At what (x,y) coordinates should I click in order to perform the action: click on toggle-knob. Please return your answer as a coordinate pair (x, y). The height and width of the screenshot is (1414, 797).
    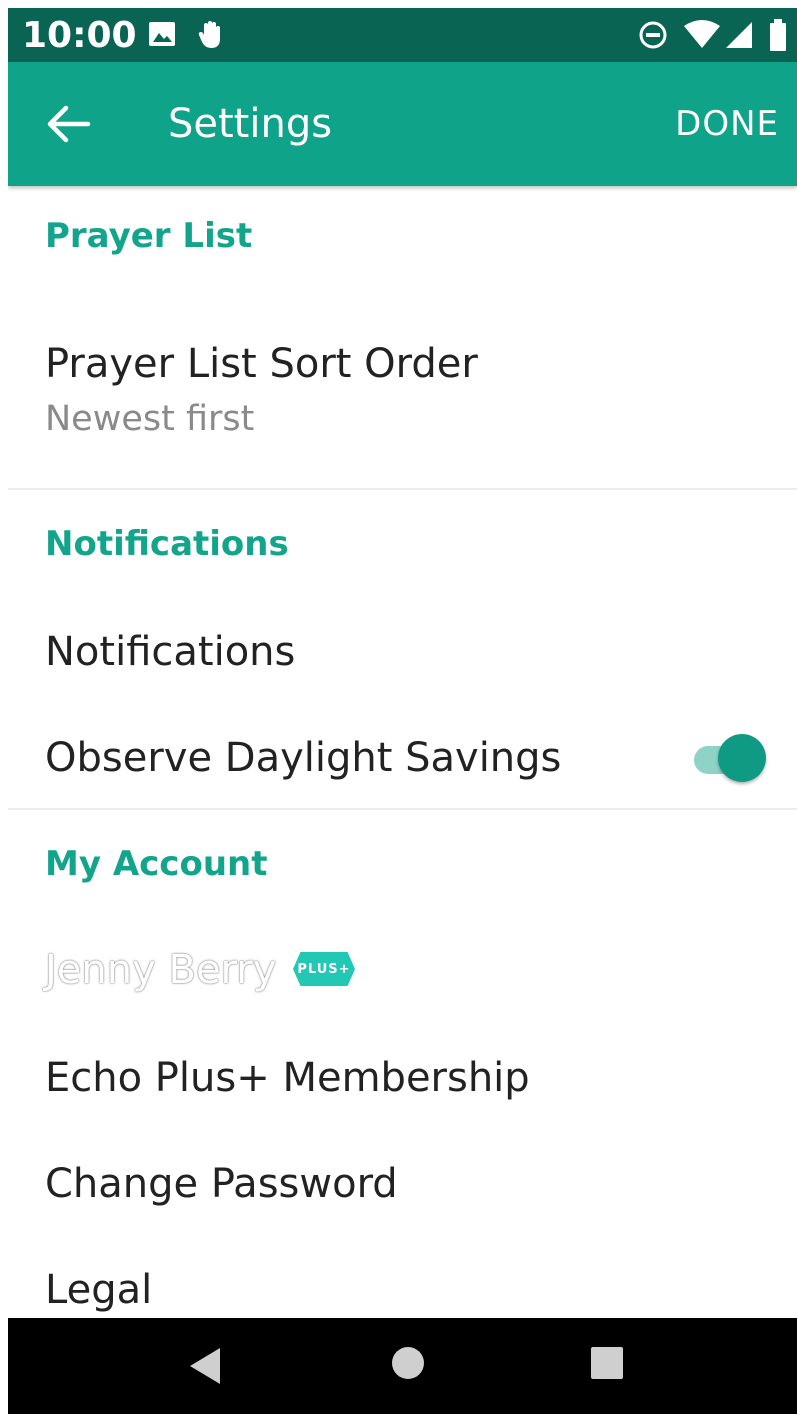
    Looking at the image, I should click on (742, 758).